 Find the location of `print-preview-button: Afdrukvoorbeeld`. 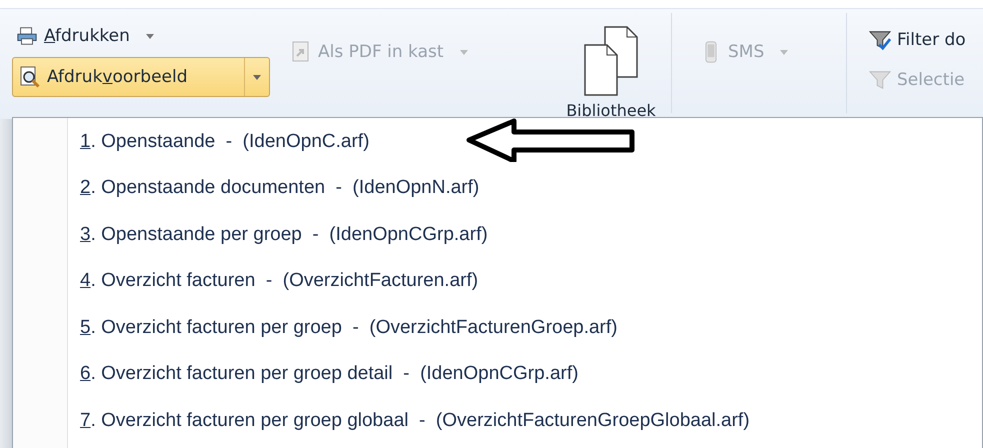

print-preview-button: Afdrukvoorbeeld is located at coordinates (141, 77).